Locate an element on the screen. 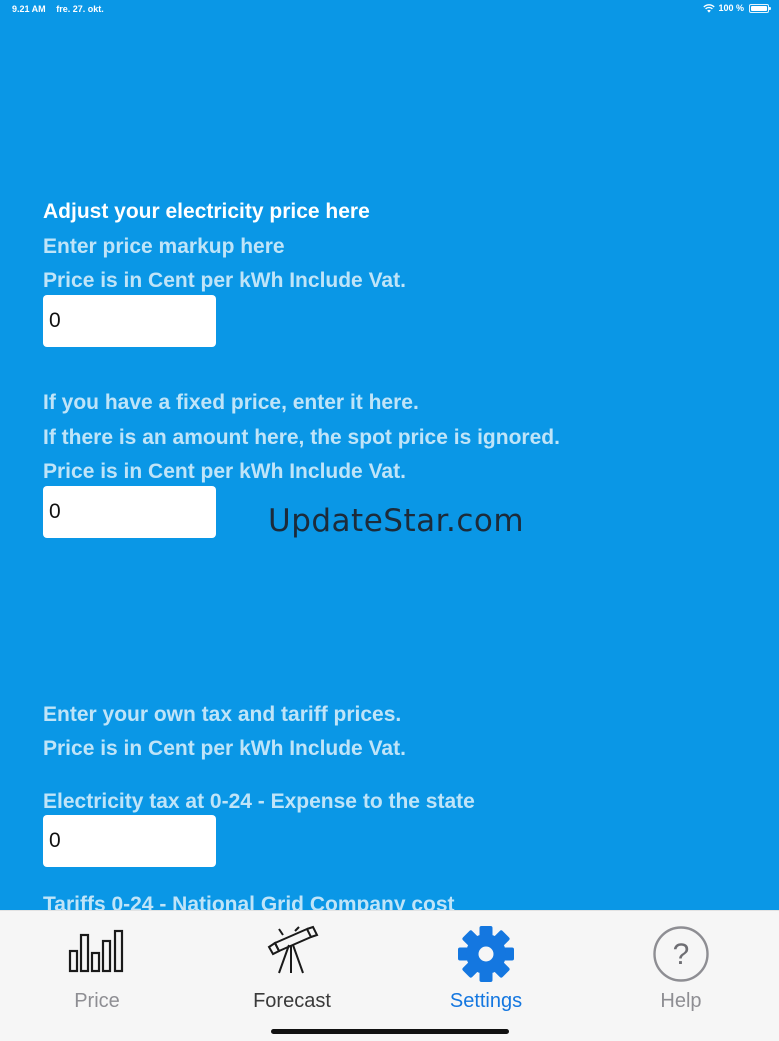  status-left: 9.21 AM fre. 27. okt. is located at coordinates (62, 9).